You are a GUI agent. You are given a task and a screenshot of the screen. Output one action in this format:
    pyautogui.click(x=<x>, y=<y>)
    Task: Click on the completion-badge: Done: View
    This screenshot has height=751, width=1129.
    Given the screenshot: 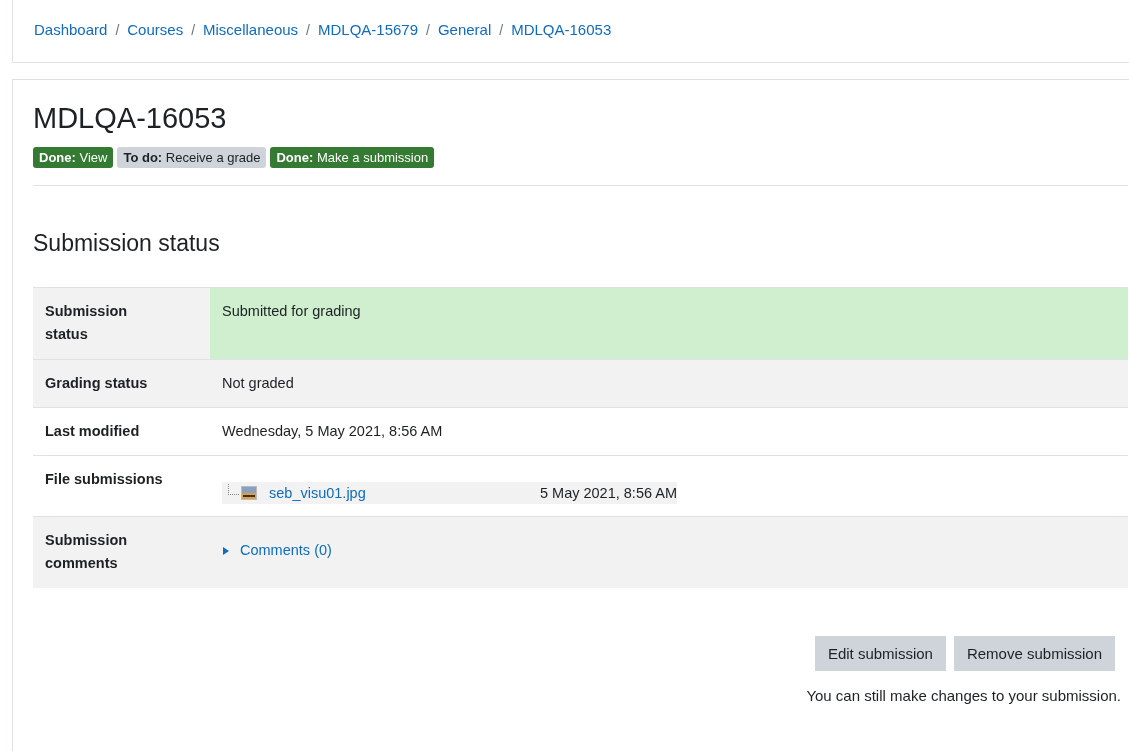 What is the action you would take?
    pyautogui.click(x=73, y=157)
    